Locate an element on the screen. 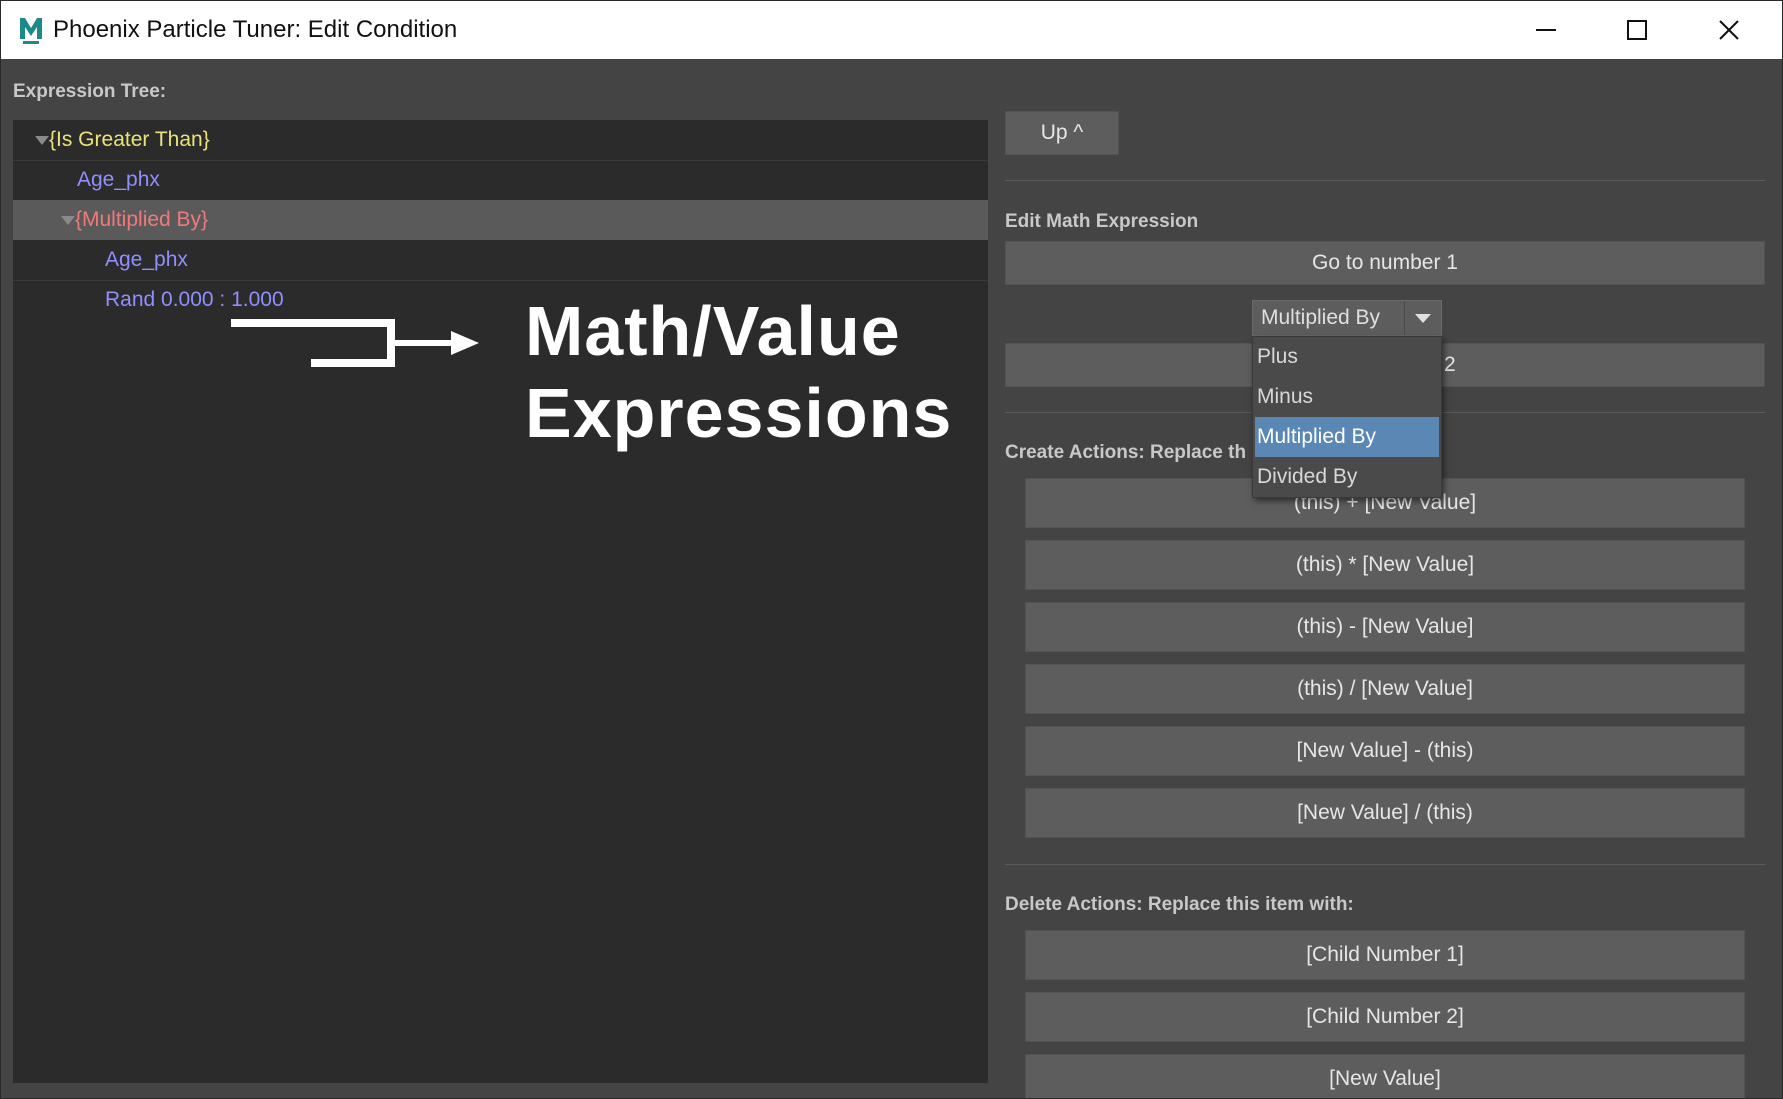 The height and width of the screenshot is (1099, 1783). minimize-icon is located at coordinates (1546, 30).